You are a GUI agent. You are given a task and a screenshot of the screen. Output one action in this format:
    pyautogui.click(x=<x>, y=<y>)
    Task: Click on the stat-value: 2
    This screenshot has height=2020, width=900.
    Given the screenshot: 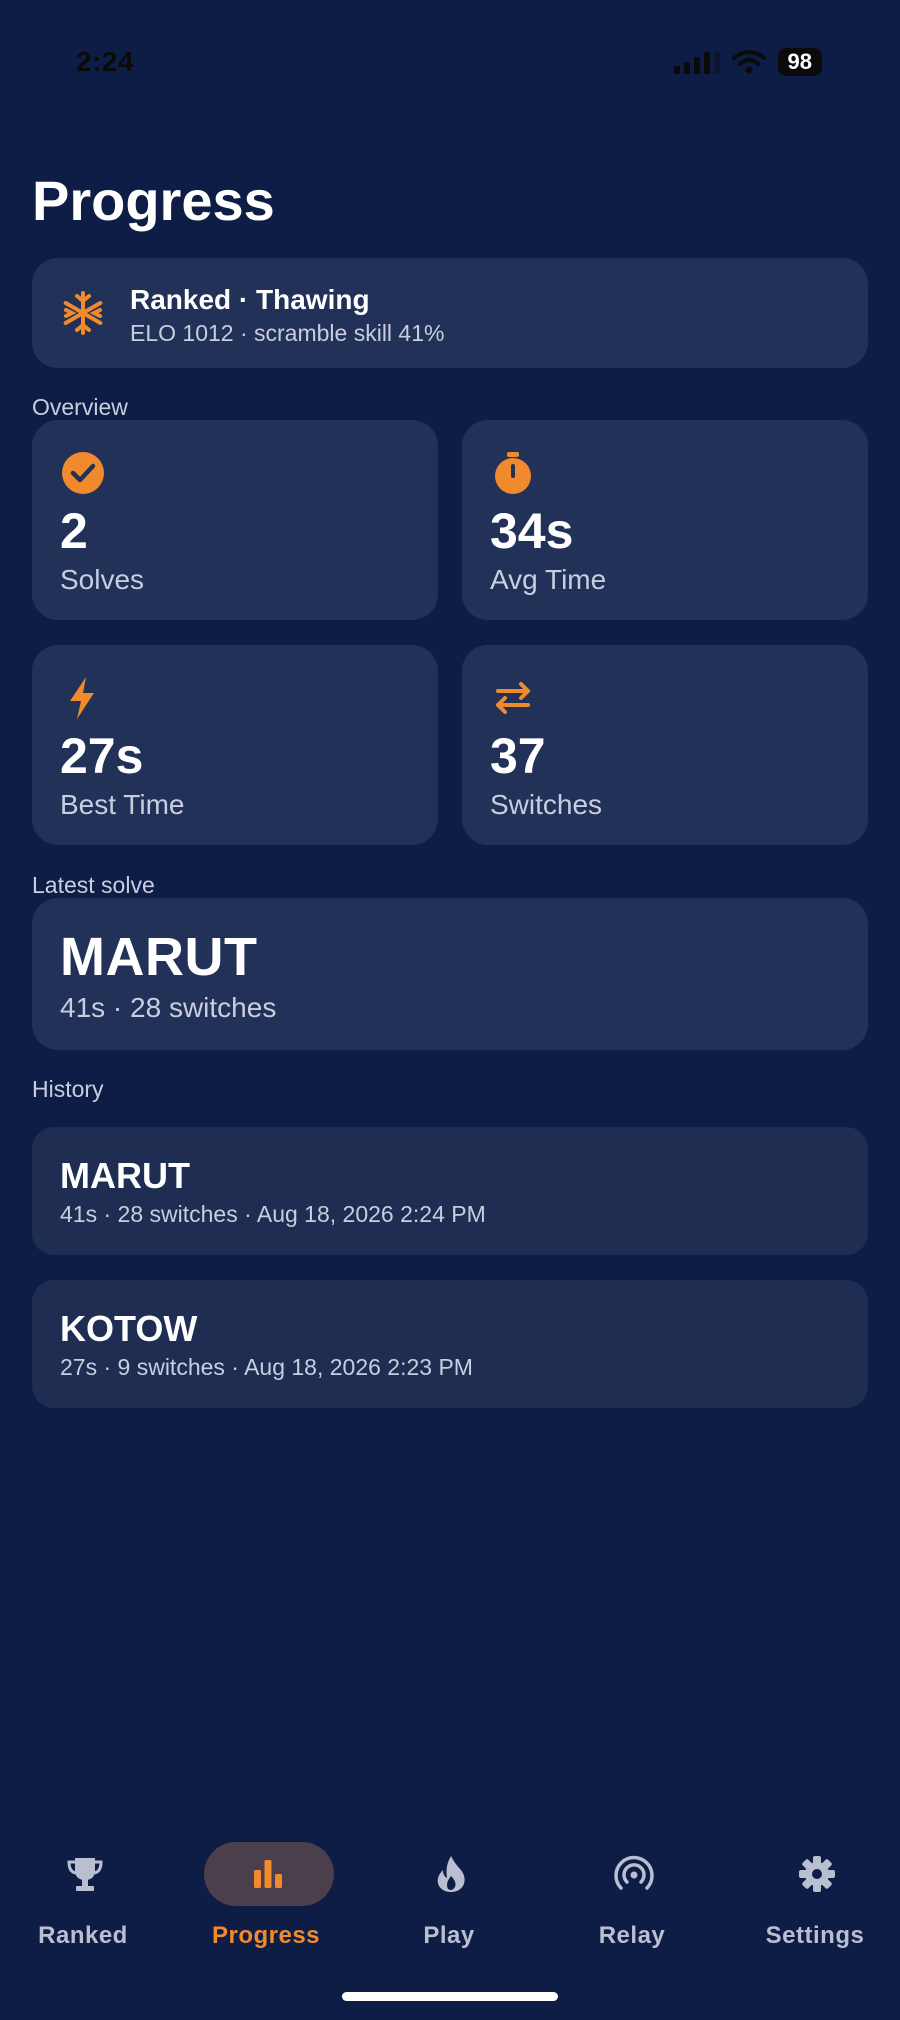 What is the action you would take?
    pyautogui.click(x=74, y=531)
    